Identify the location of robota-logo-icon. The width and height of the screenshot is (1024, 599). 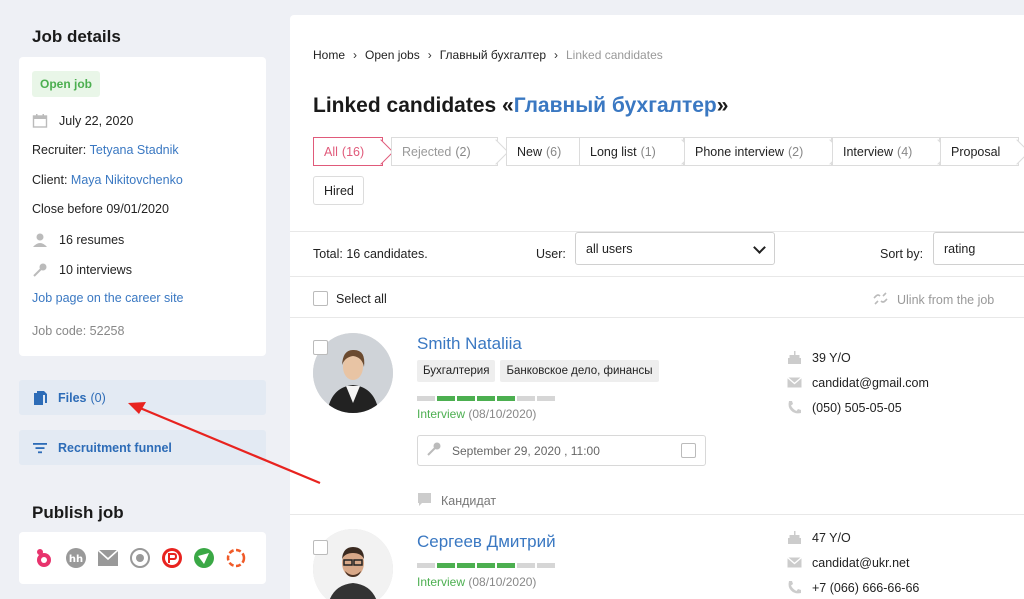
(171, 558).